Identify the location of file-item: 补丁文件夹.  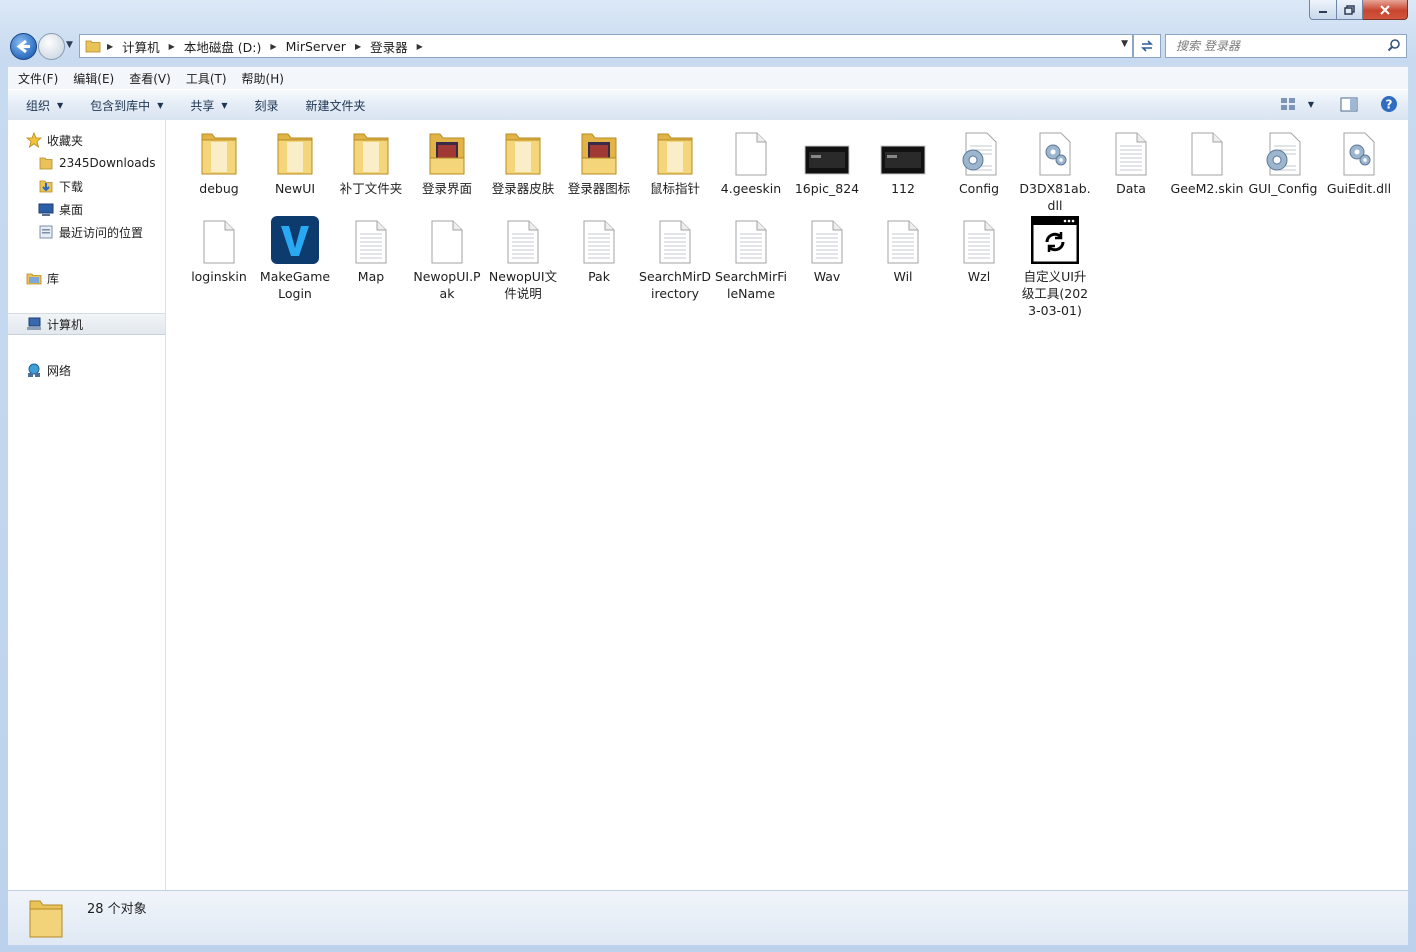
(371, 162).